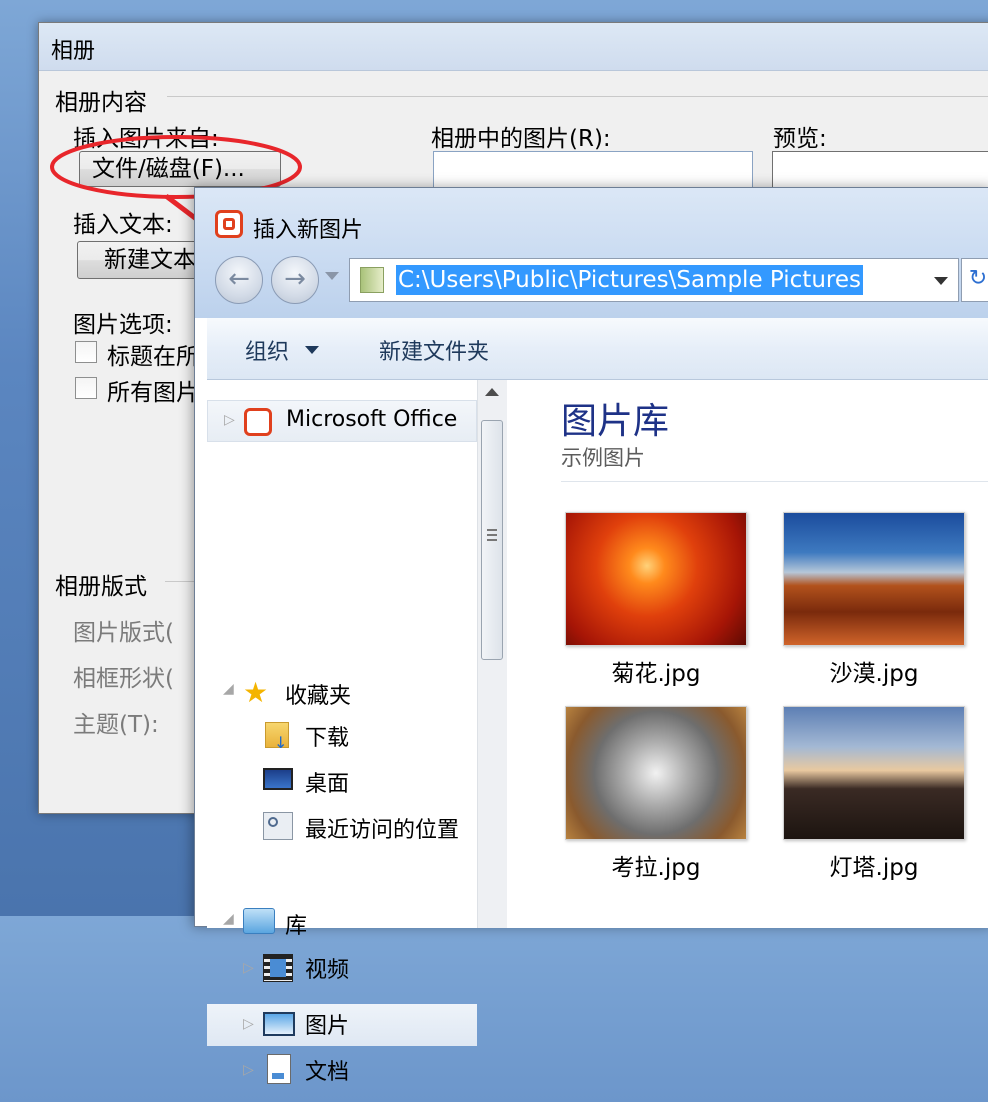  What do you see at coordinates (258, 422) in the screenshot?
I see `office-icon` at bounding box center [258, 422].